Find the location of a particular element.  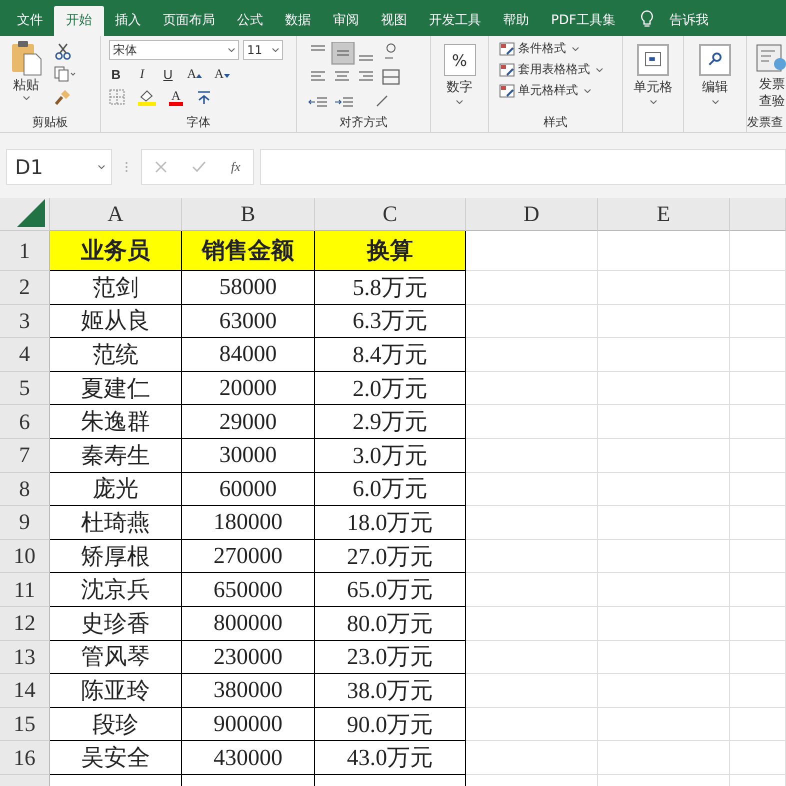

style-menu-button: 套用表格格式 is located at coordinates (560, 69).